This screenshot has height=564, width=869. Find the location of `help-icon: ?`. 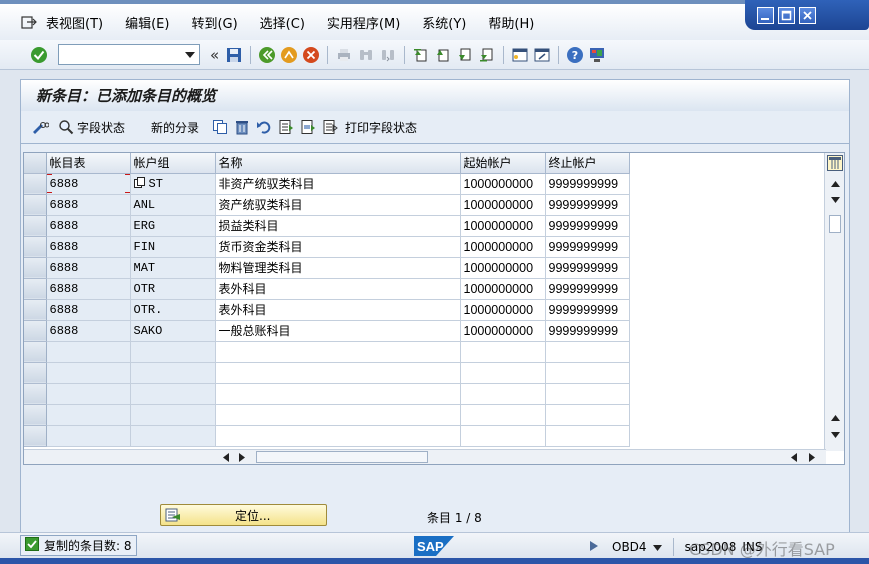

help-icon: ? is located at coordinates (575, 55).